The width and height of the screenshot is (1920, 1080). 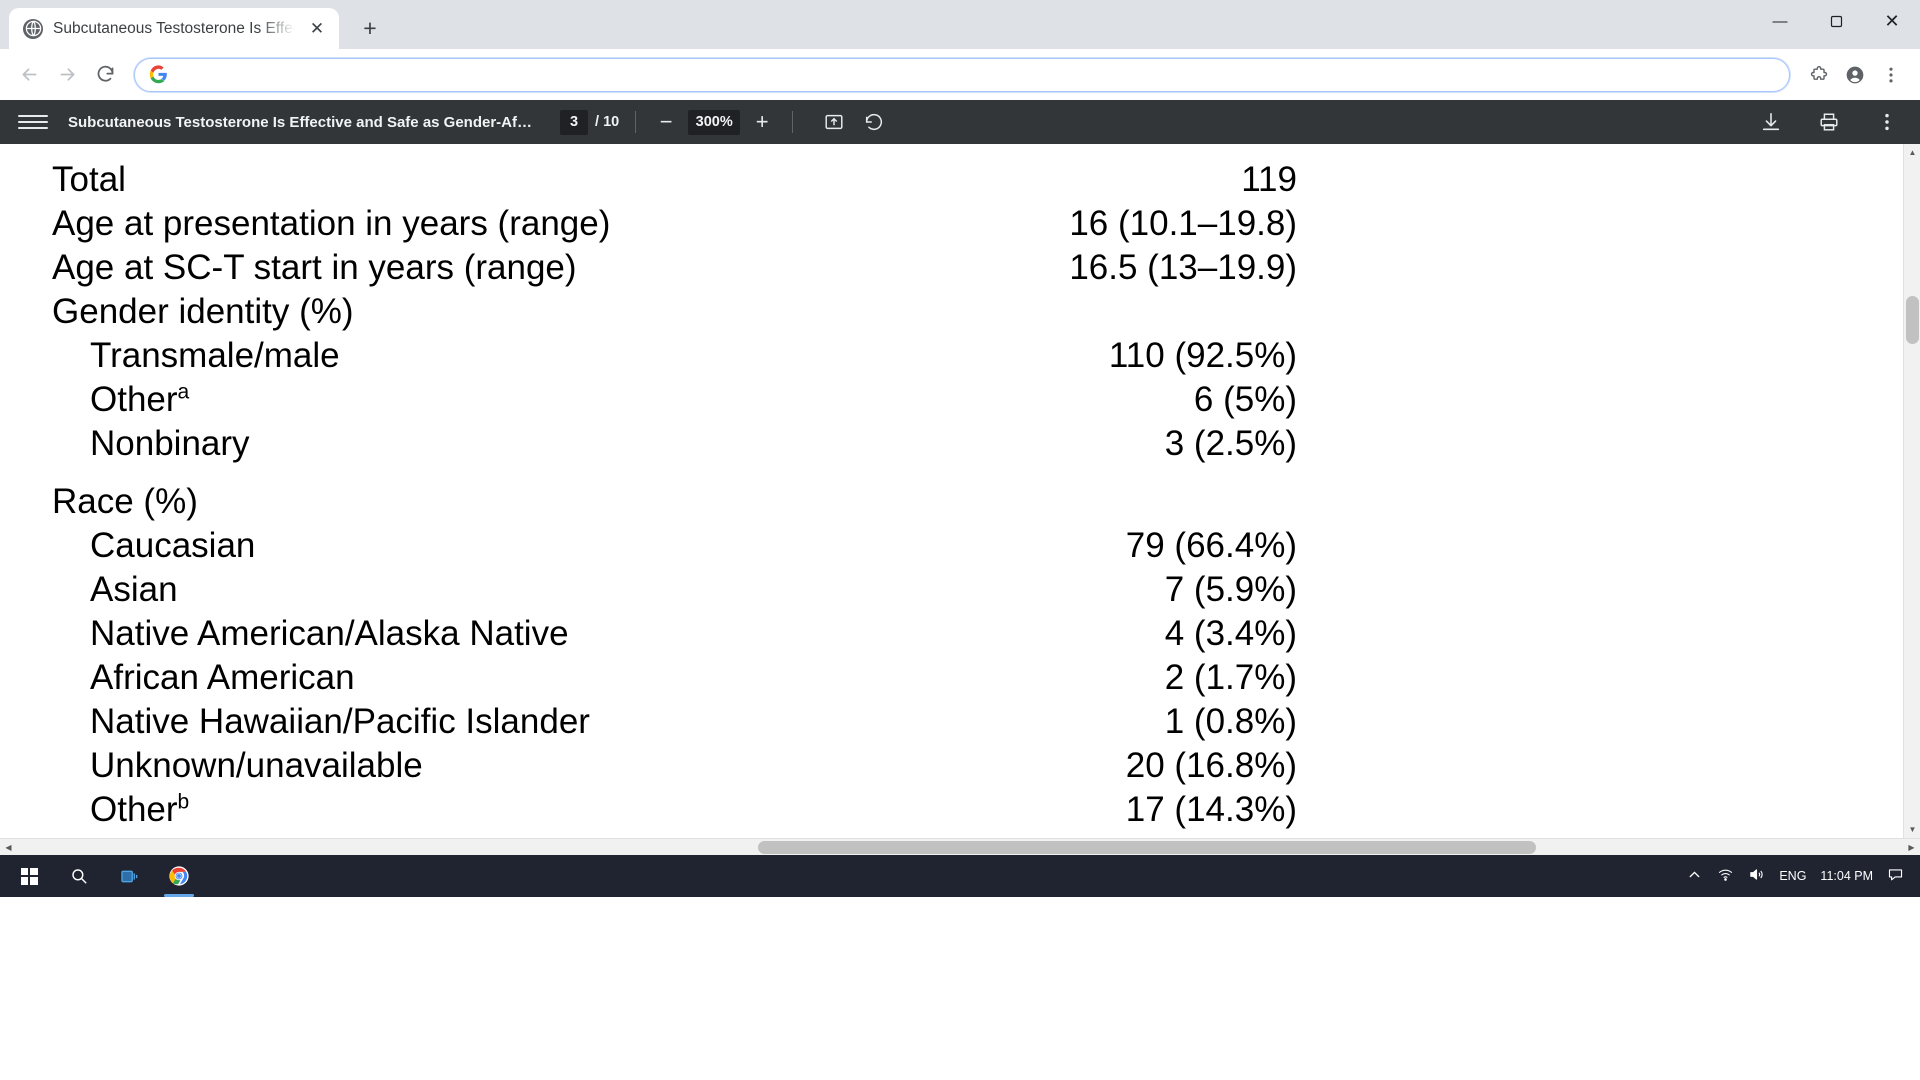 I want to click on table-row: Native American/Alaska Native 4 (3.4%), so click(x=674, y=634).